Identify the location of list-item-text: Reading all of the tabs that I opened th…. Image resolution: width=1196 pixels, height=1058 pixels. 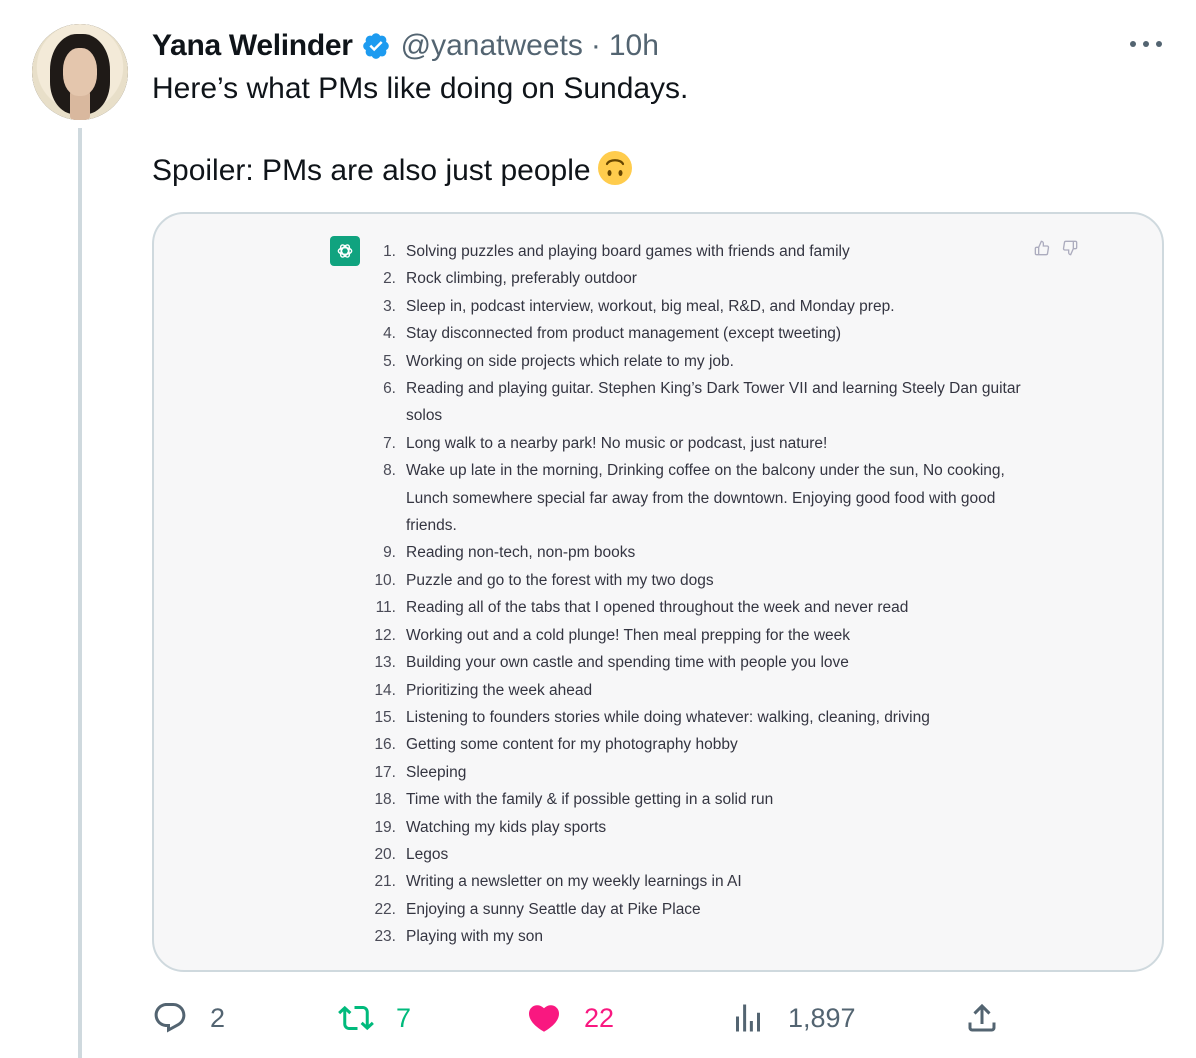
(657, 608).